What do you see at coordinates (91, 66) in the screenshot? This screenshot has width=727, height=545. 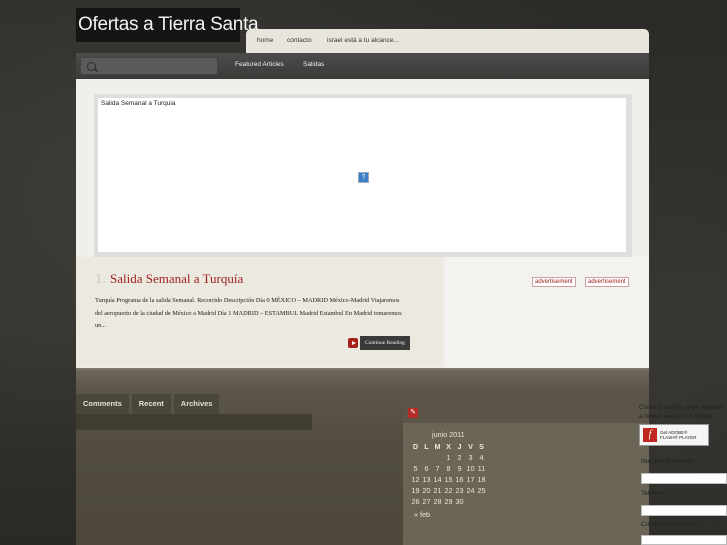 I see `search-icon` at bounding box center [91, 66].